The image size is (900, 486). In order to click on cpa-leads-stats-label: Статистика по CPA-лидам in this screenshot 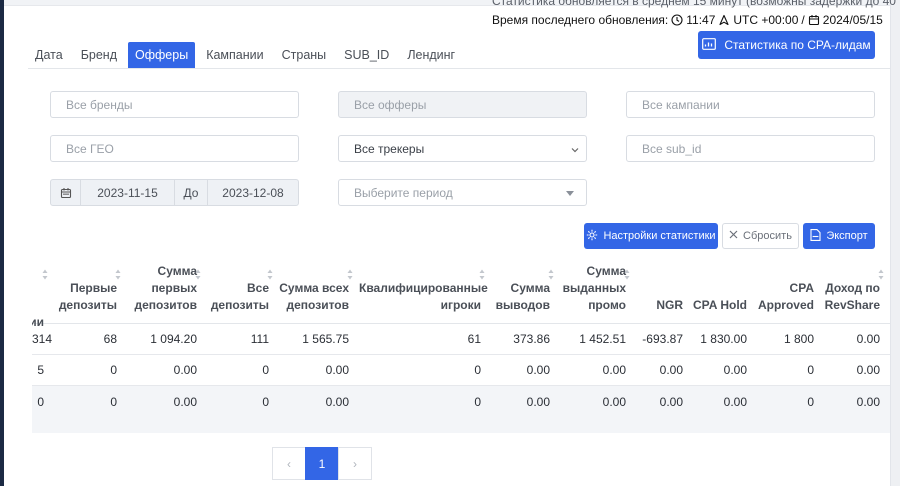, I will do `click(797, 45)`.